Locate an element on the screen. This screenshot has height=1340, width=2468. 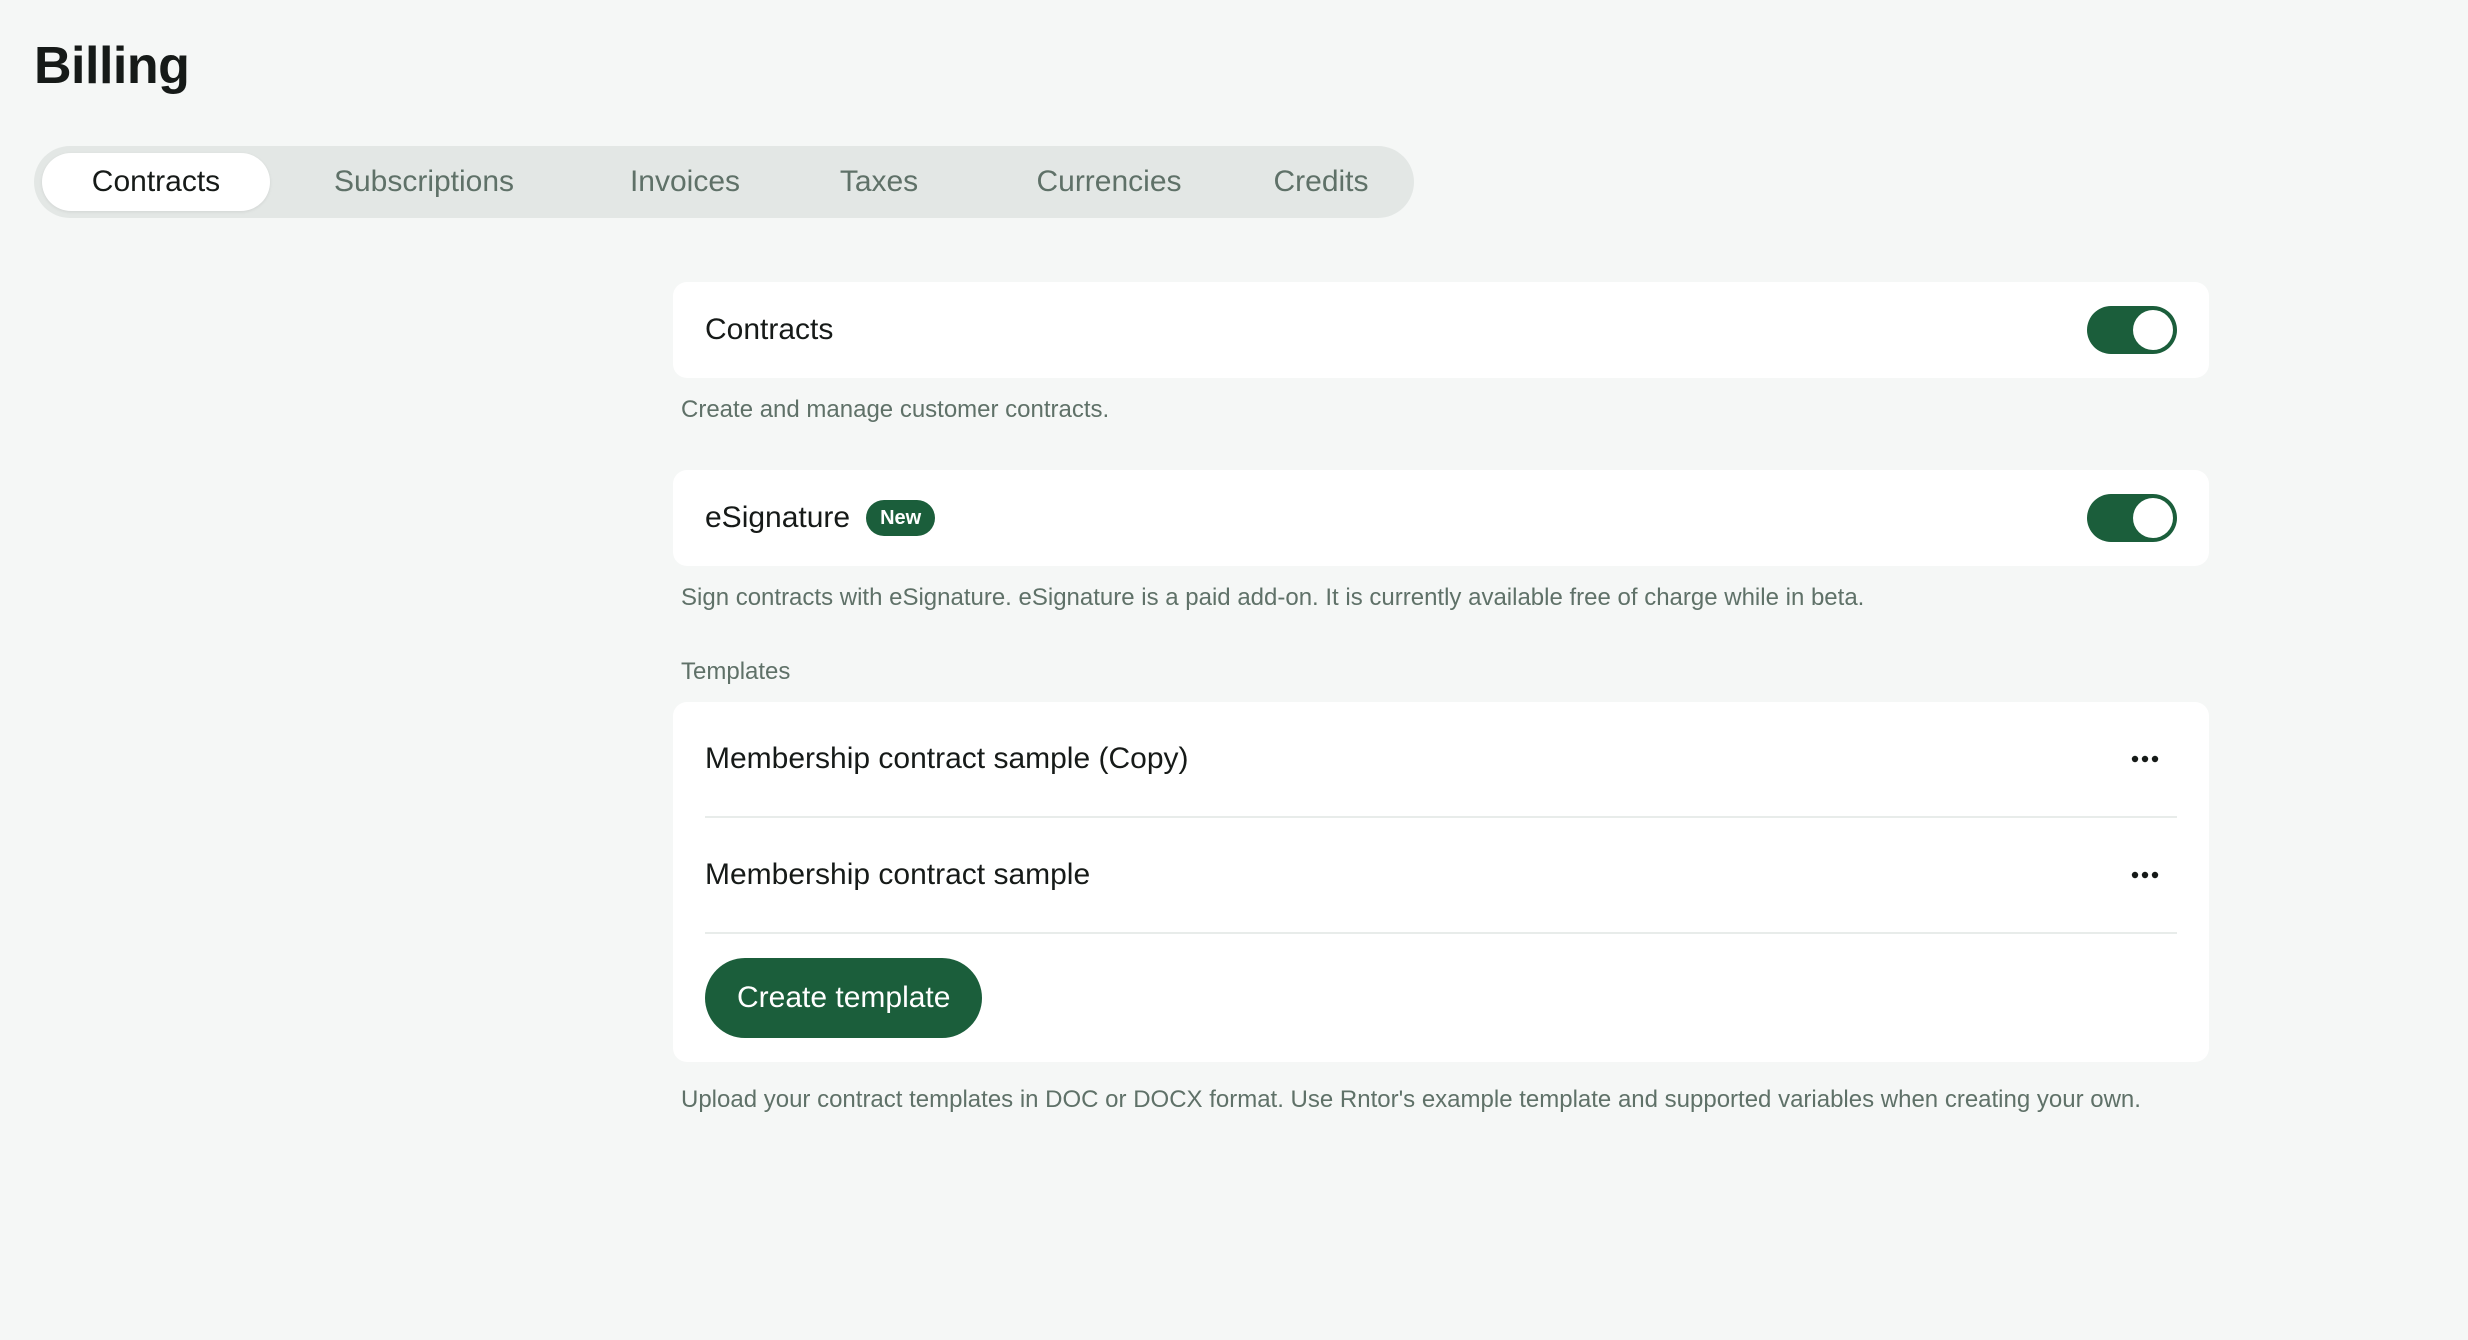
create-template-button: Create template is located at coordinates (844, 998).